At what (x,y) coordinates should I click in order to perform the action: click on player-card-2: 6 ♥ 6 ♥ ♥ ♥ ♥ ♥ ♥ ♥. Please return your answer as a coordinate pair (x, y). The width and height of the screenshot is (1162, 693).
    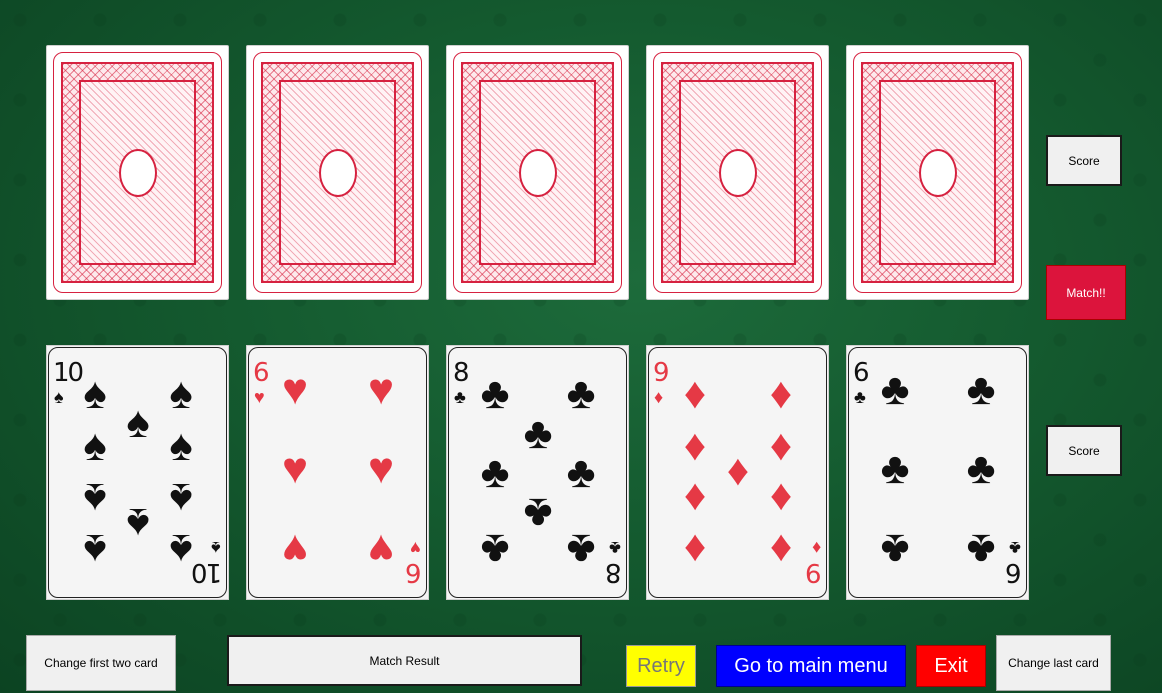
    Looking at the image, I should click on (337, 472).